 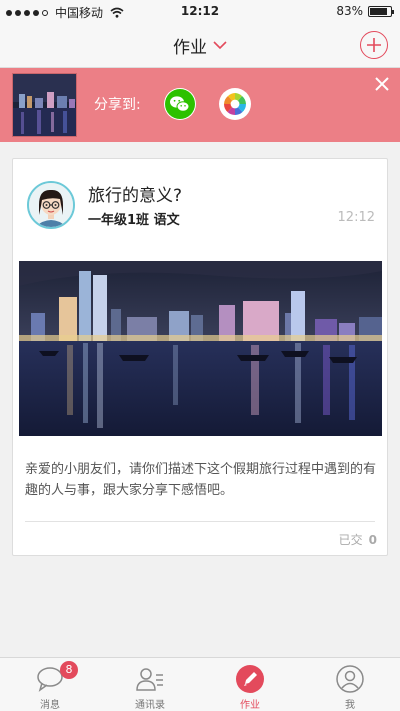 I want to click on tab-label: 消息, so click(x=50, y=705).